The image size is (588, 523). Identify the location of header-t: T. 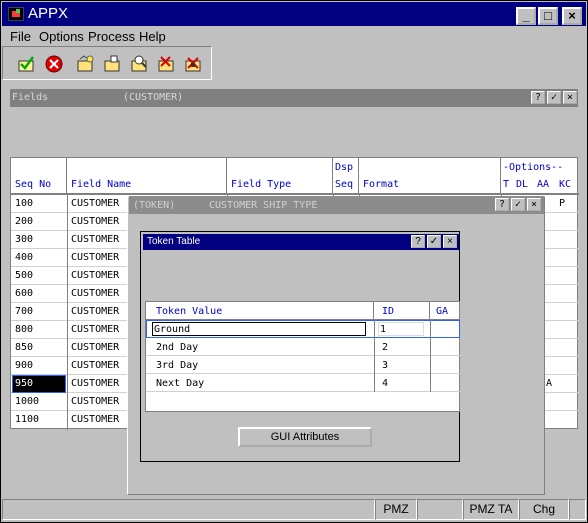
(506, 184).